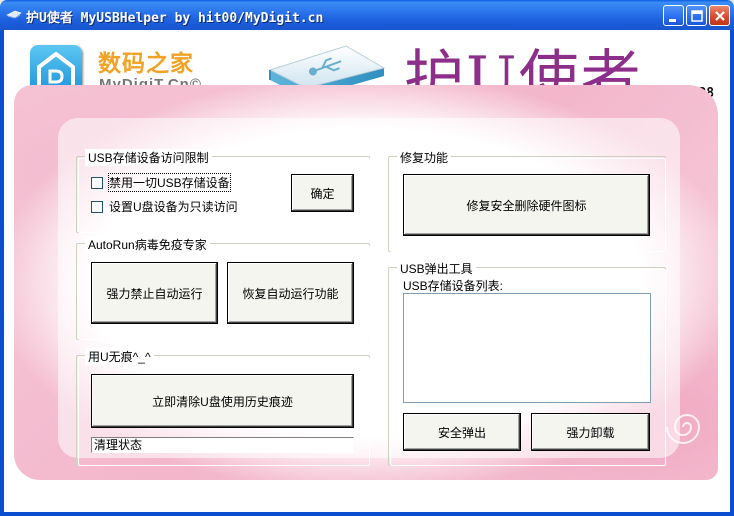 The height and width of the screenshot is (516, 734). What do you see at coordinates (154, 293) in the screenshot?
I see `disable-autorun-button: 强力禁止自动运行` at bounding box center [154, 293].